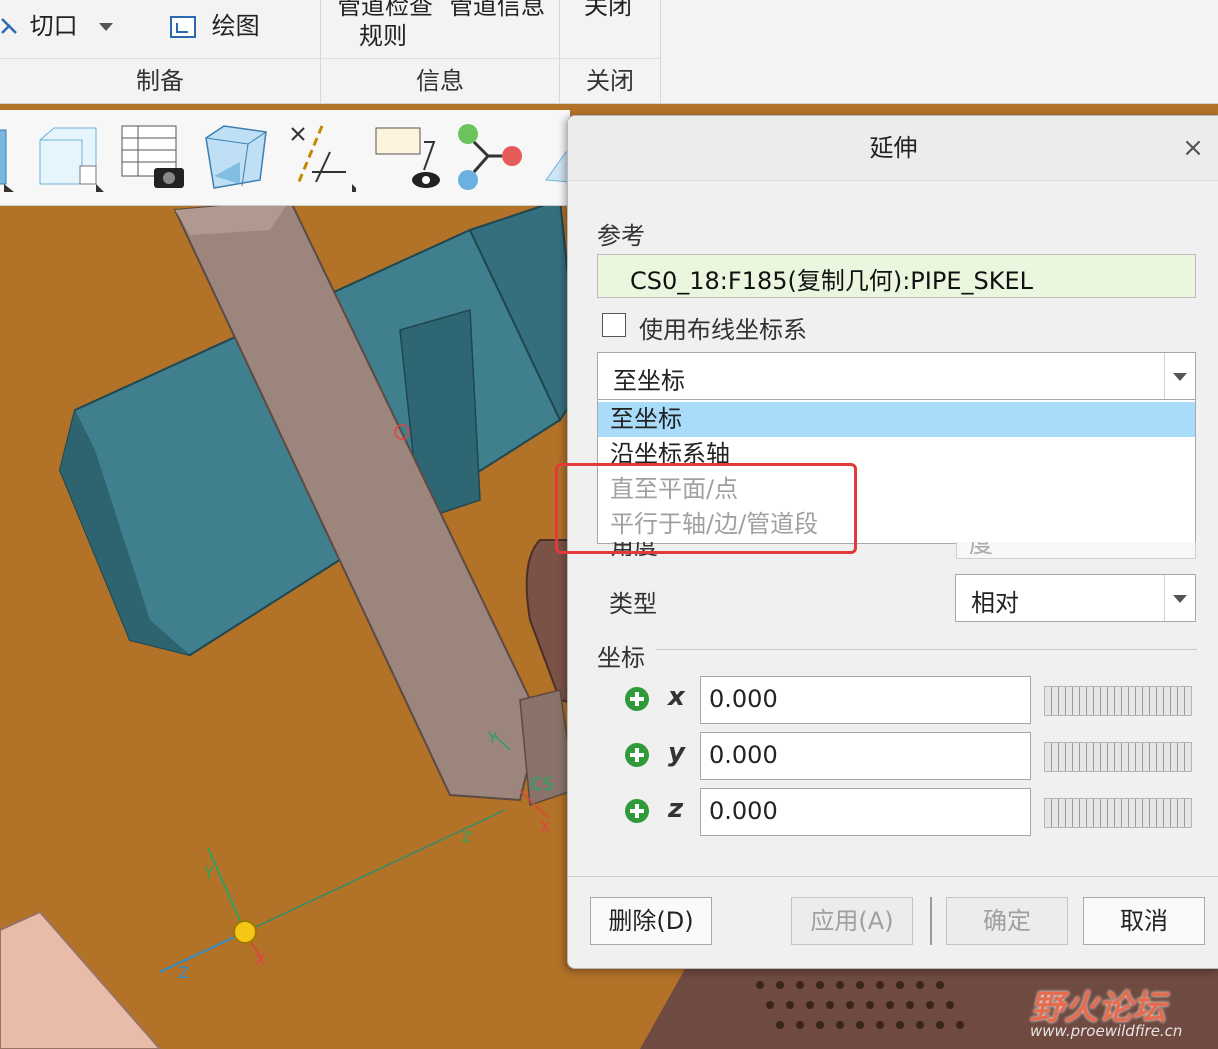 This screenshot has width=1218, height=1049. Describe the element at coordinates (492, 738) in the screenshot. I see `csys2-y-label: Y` at that location.